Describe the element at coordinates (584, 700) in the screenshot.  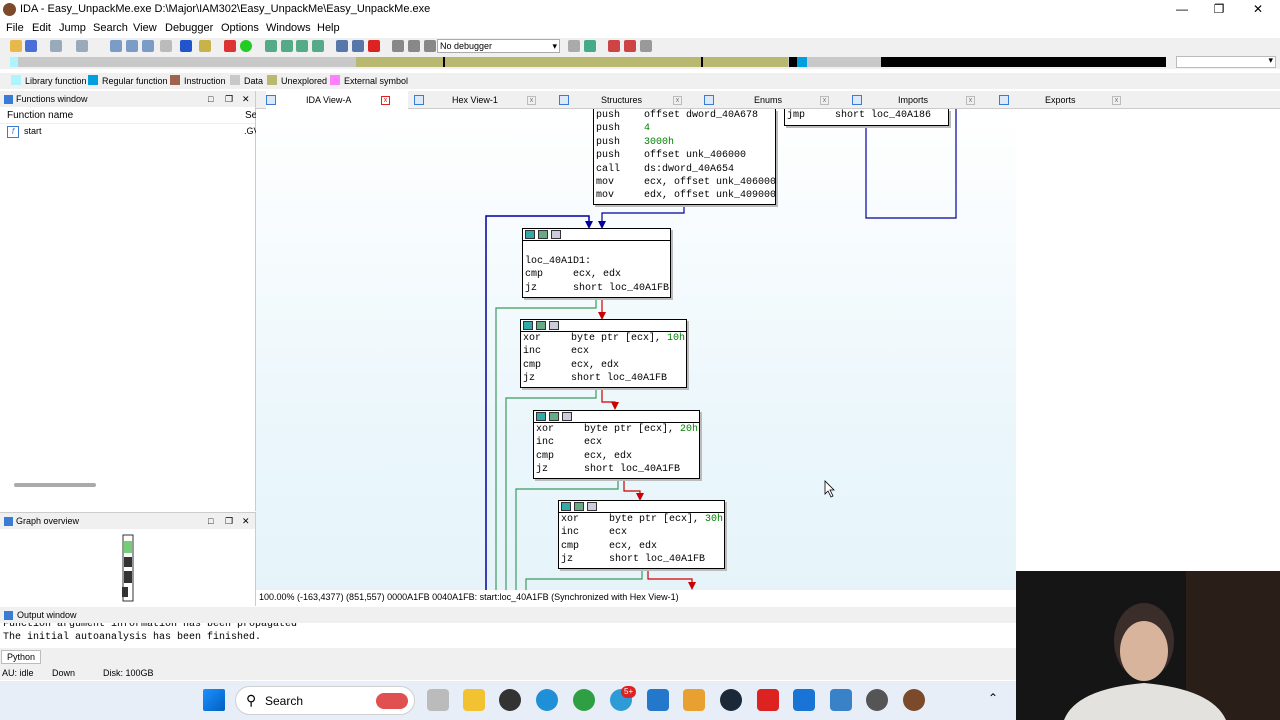
I see `edge-dev-icon` at that location.